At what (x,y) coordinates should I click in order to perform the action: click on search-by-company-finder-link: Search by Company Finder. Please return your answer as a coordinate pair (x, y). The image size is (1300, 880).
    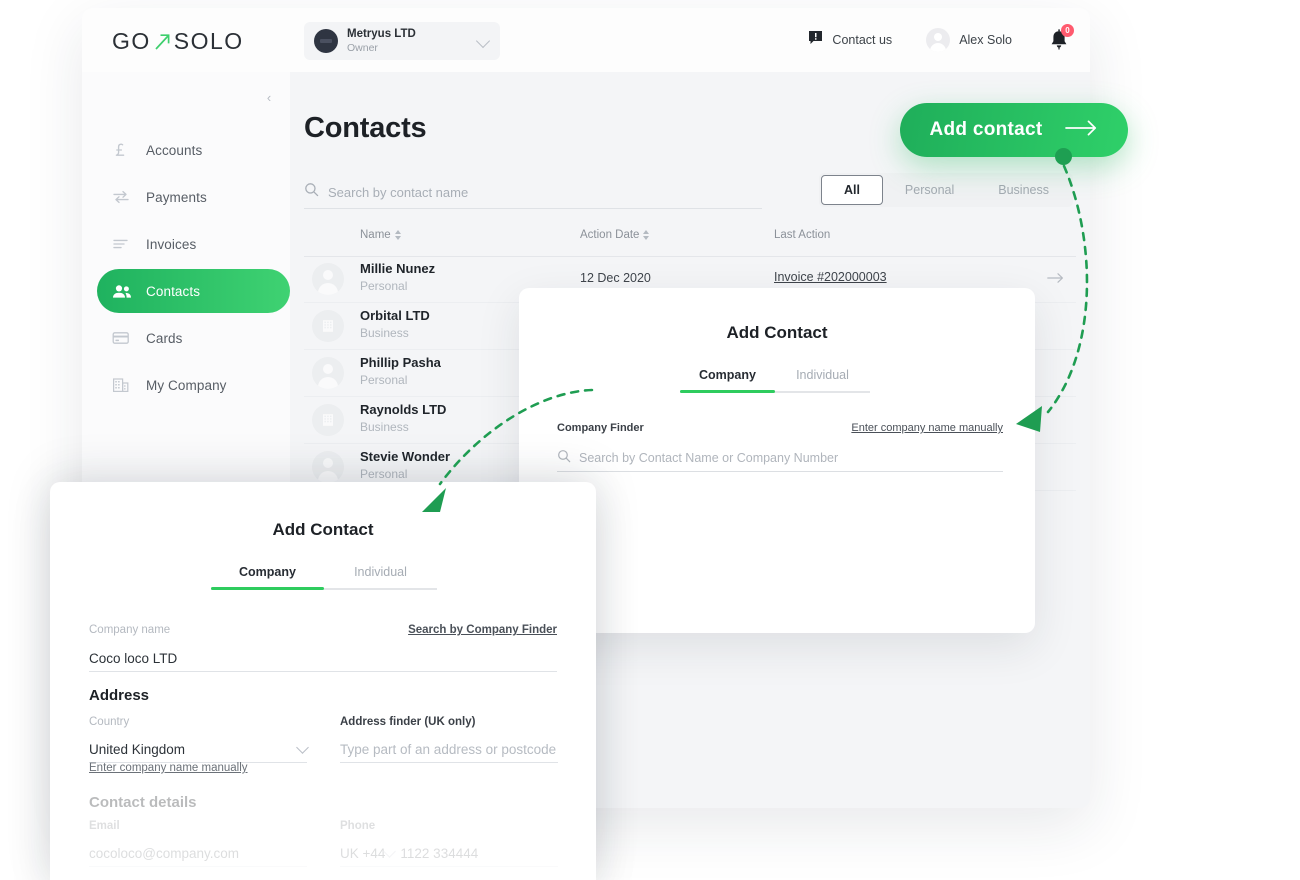
    Looking at the image, I should click on (482, 630).